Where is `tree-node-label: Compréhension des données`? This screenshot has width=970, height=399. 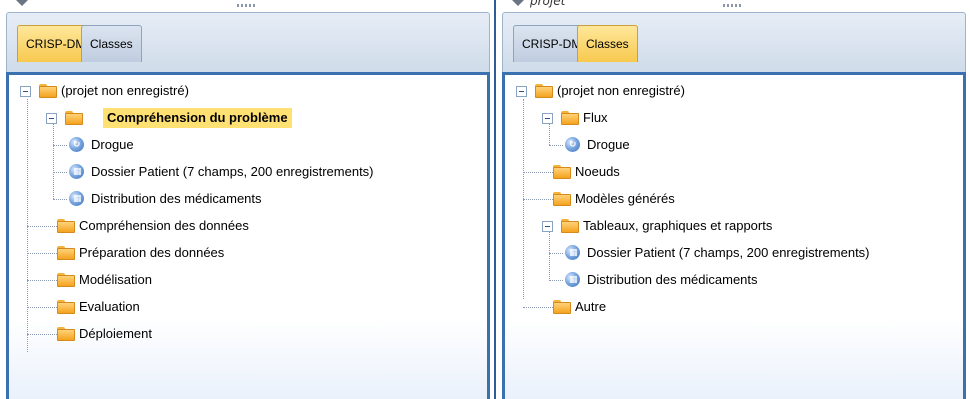 tree-node-label: Compréhension des données is located at coordinates (164, 225).